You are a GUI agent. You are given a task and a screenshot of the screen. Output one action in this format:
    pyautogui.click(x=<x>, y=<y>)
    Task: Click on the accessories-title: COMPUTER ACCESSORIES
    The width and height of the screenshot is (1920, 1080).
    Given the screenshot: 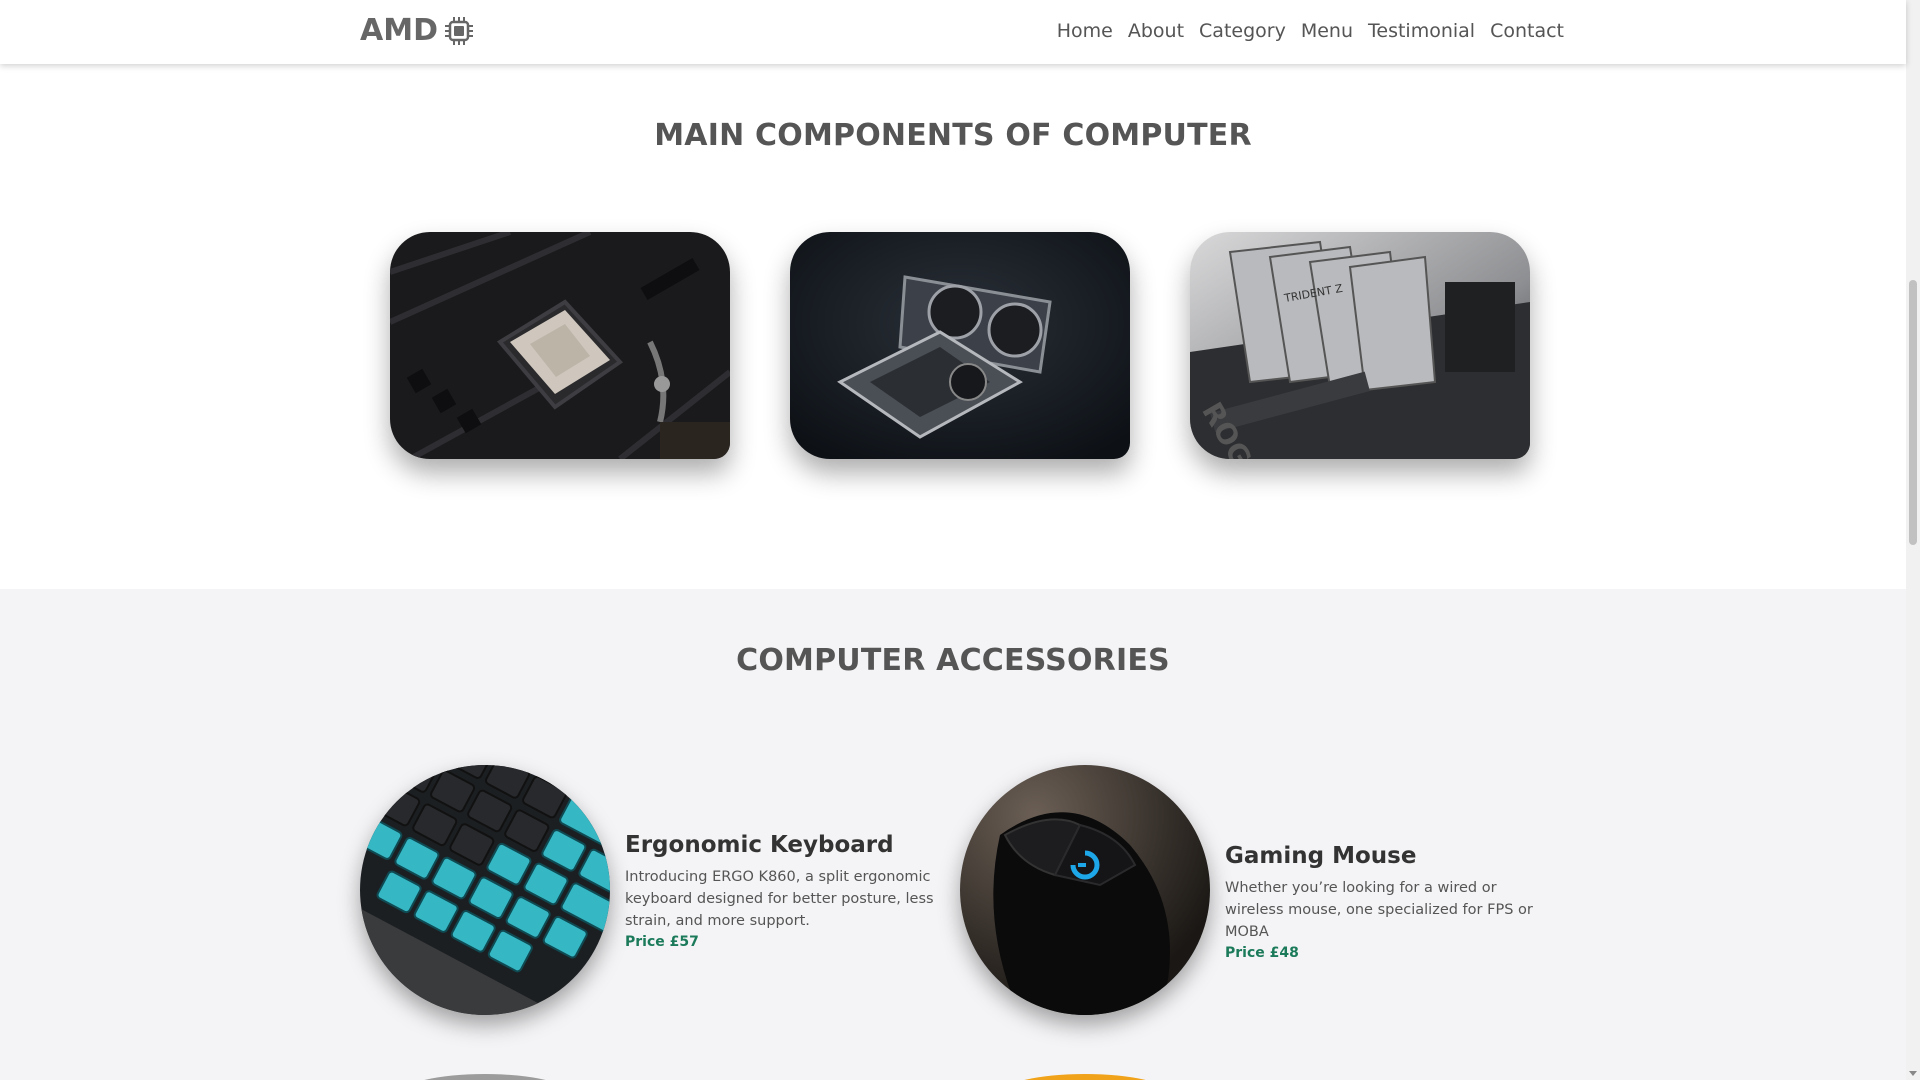 What is the action you would take?
    pyautogui.click(x=953, y=660)
    